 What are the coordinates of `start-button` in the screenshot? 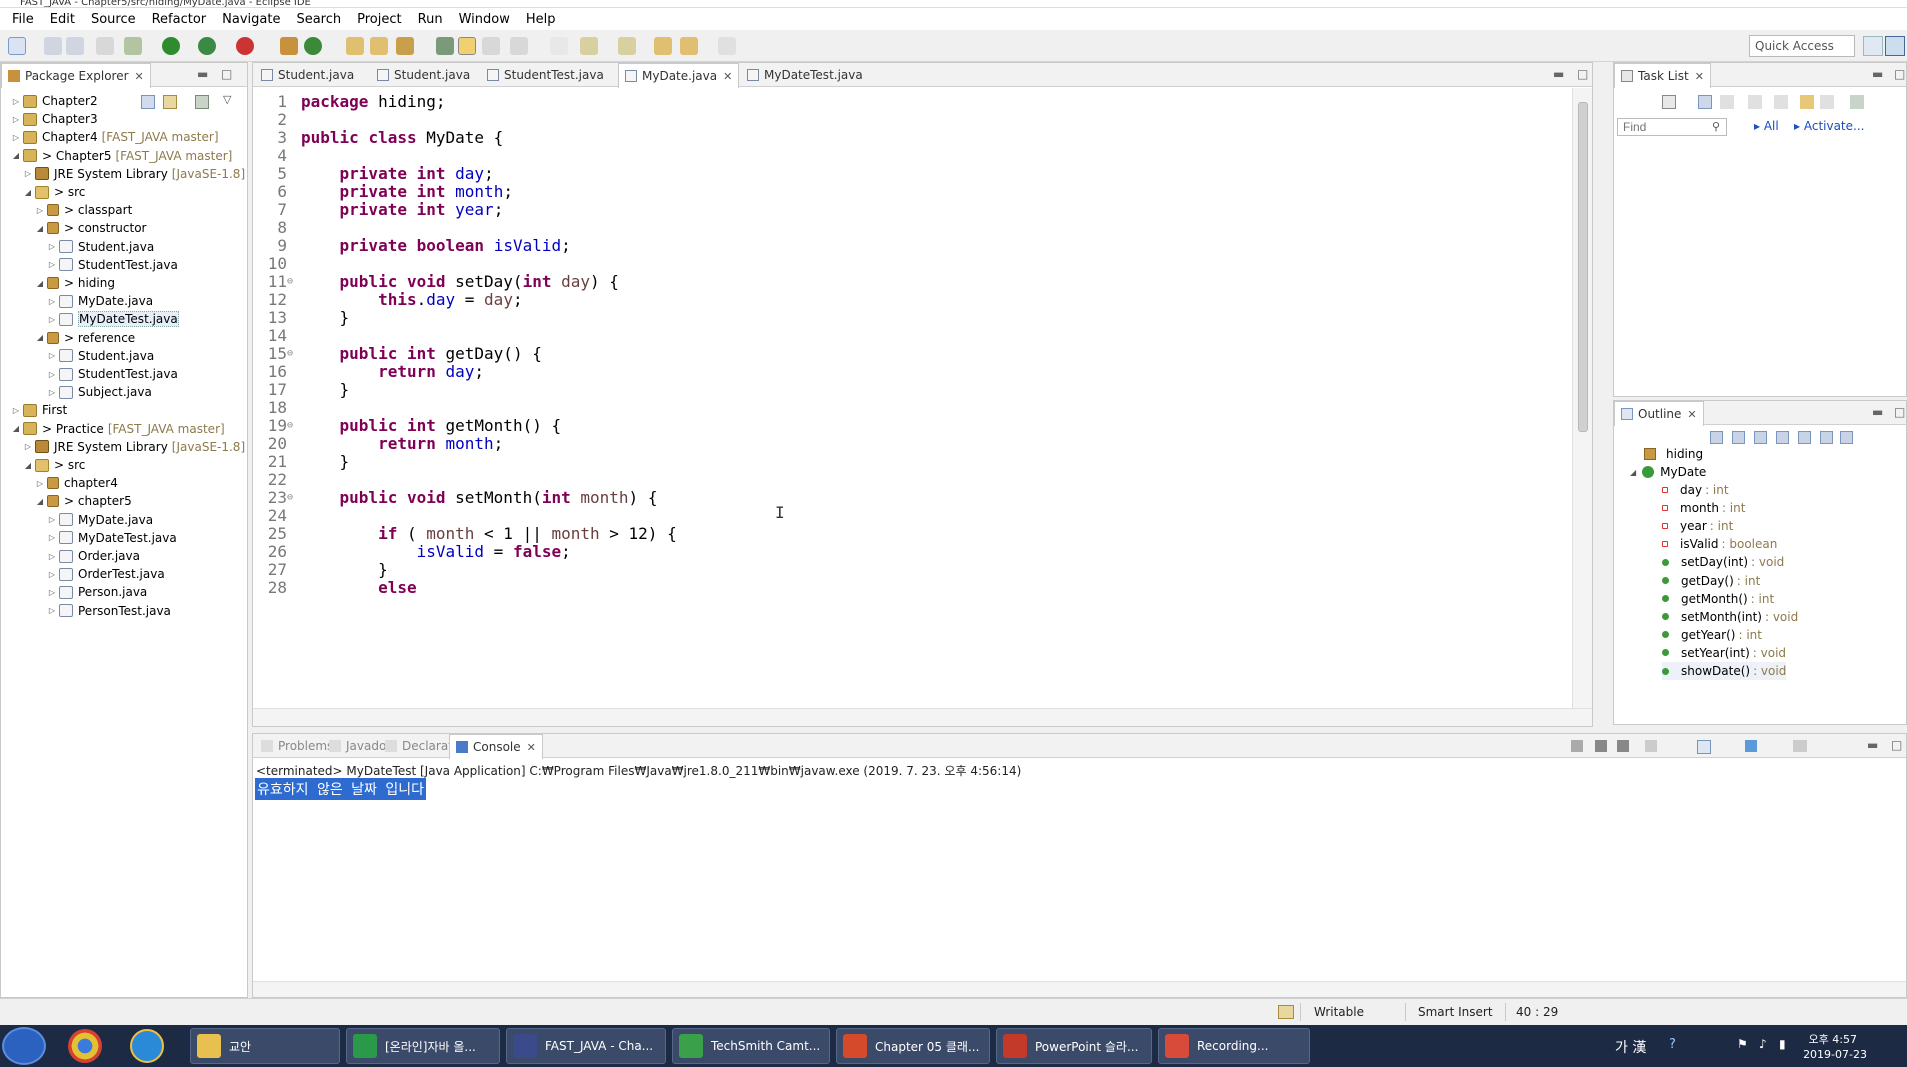 It's located at (24, 1046).